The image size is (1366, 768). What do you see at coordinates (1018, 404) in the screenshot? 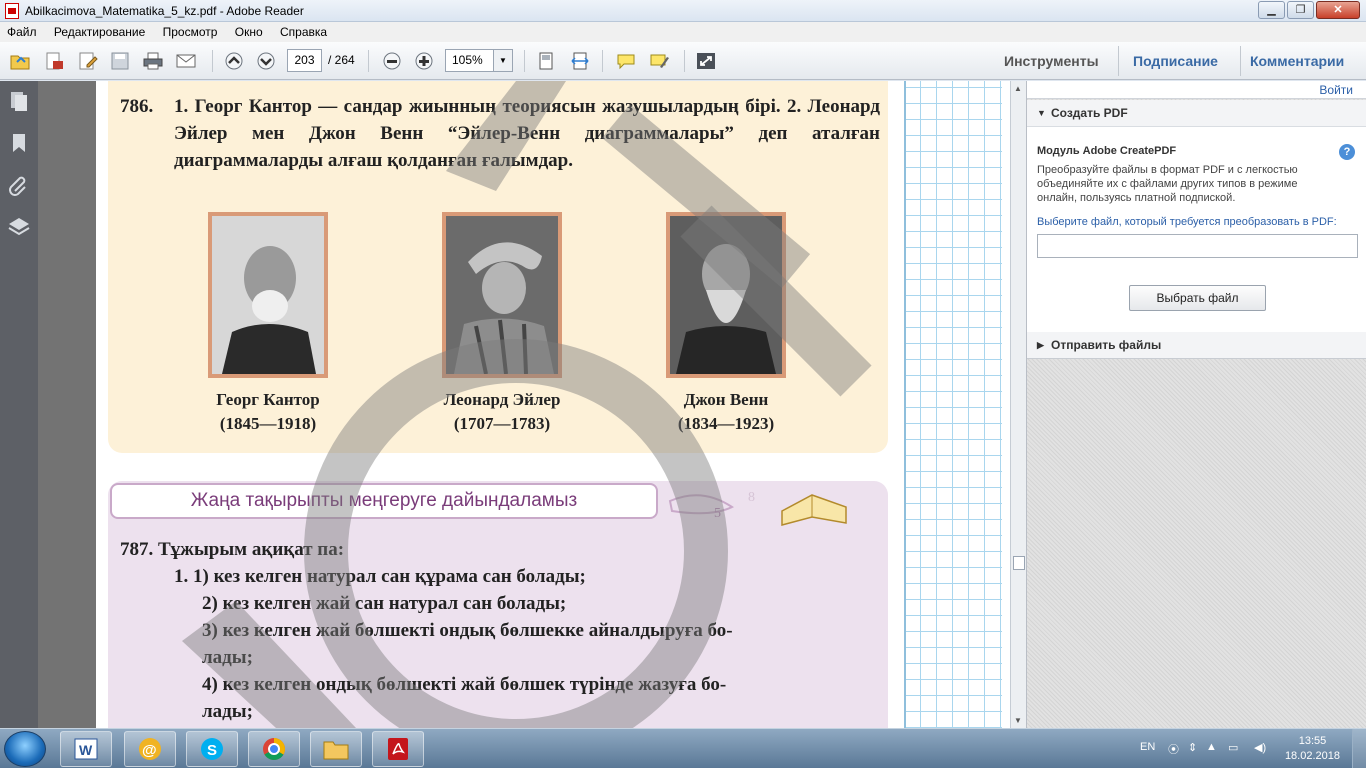
I see `vertical-scrollbar: ▲ ▼` at bounding box center [1018, 404].